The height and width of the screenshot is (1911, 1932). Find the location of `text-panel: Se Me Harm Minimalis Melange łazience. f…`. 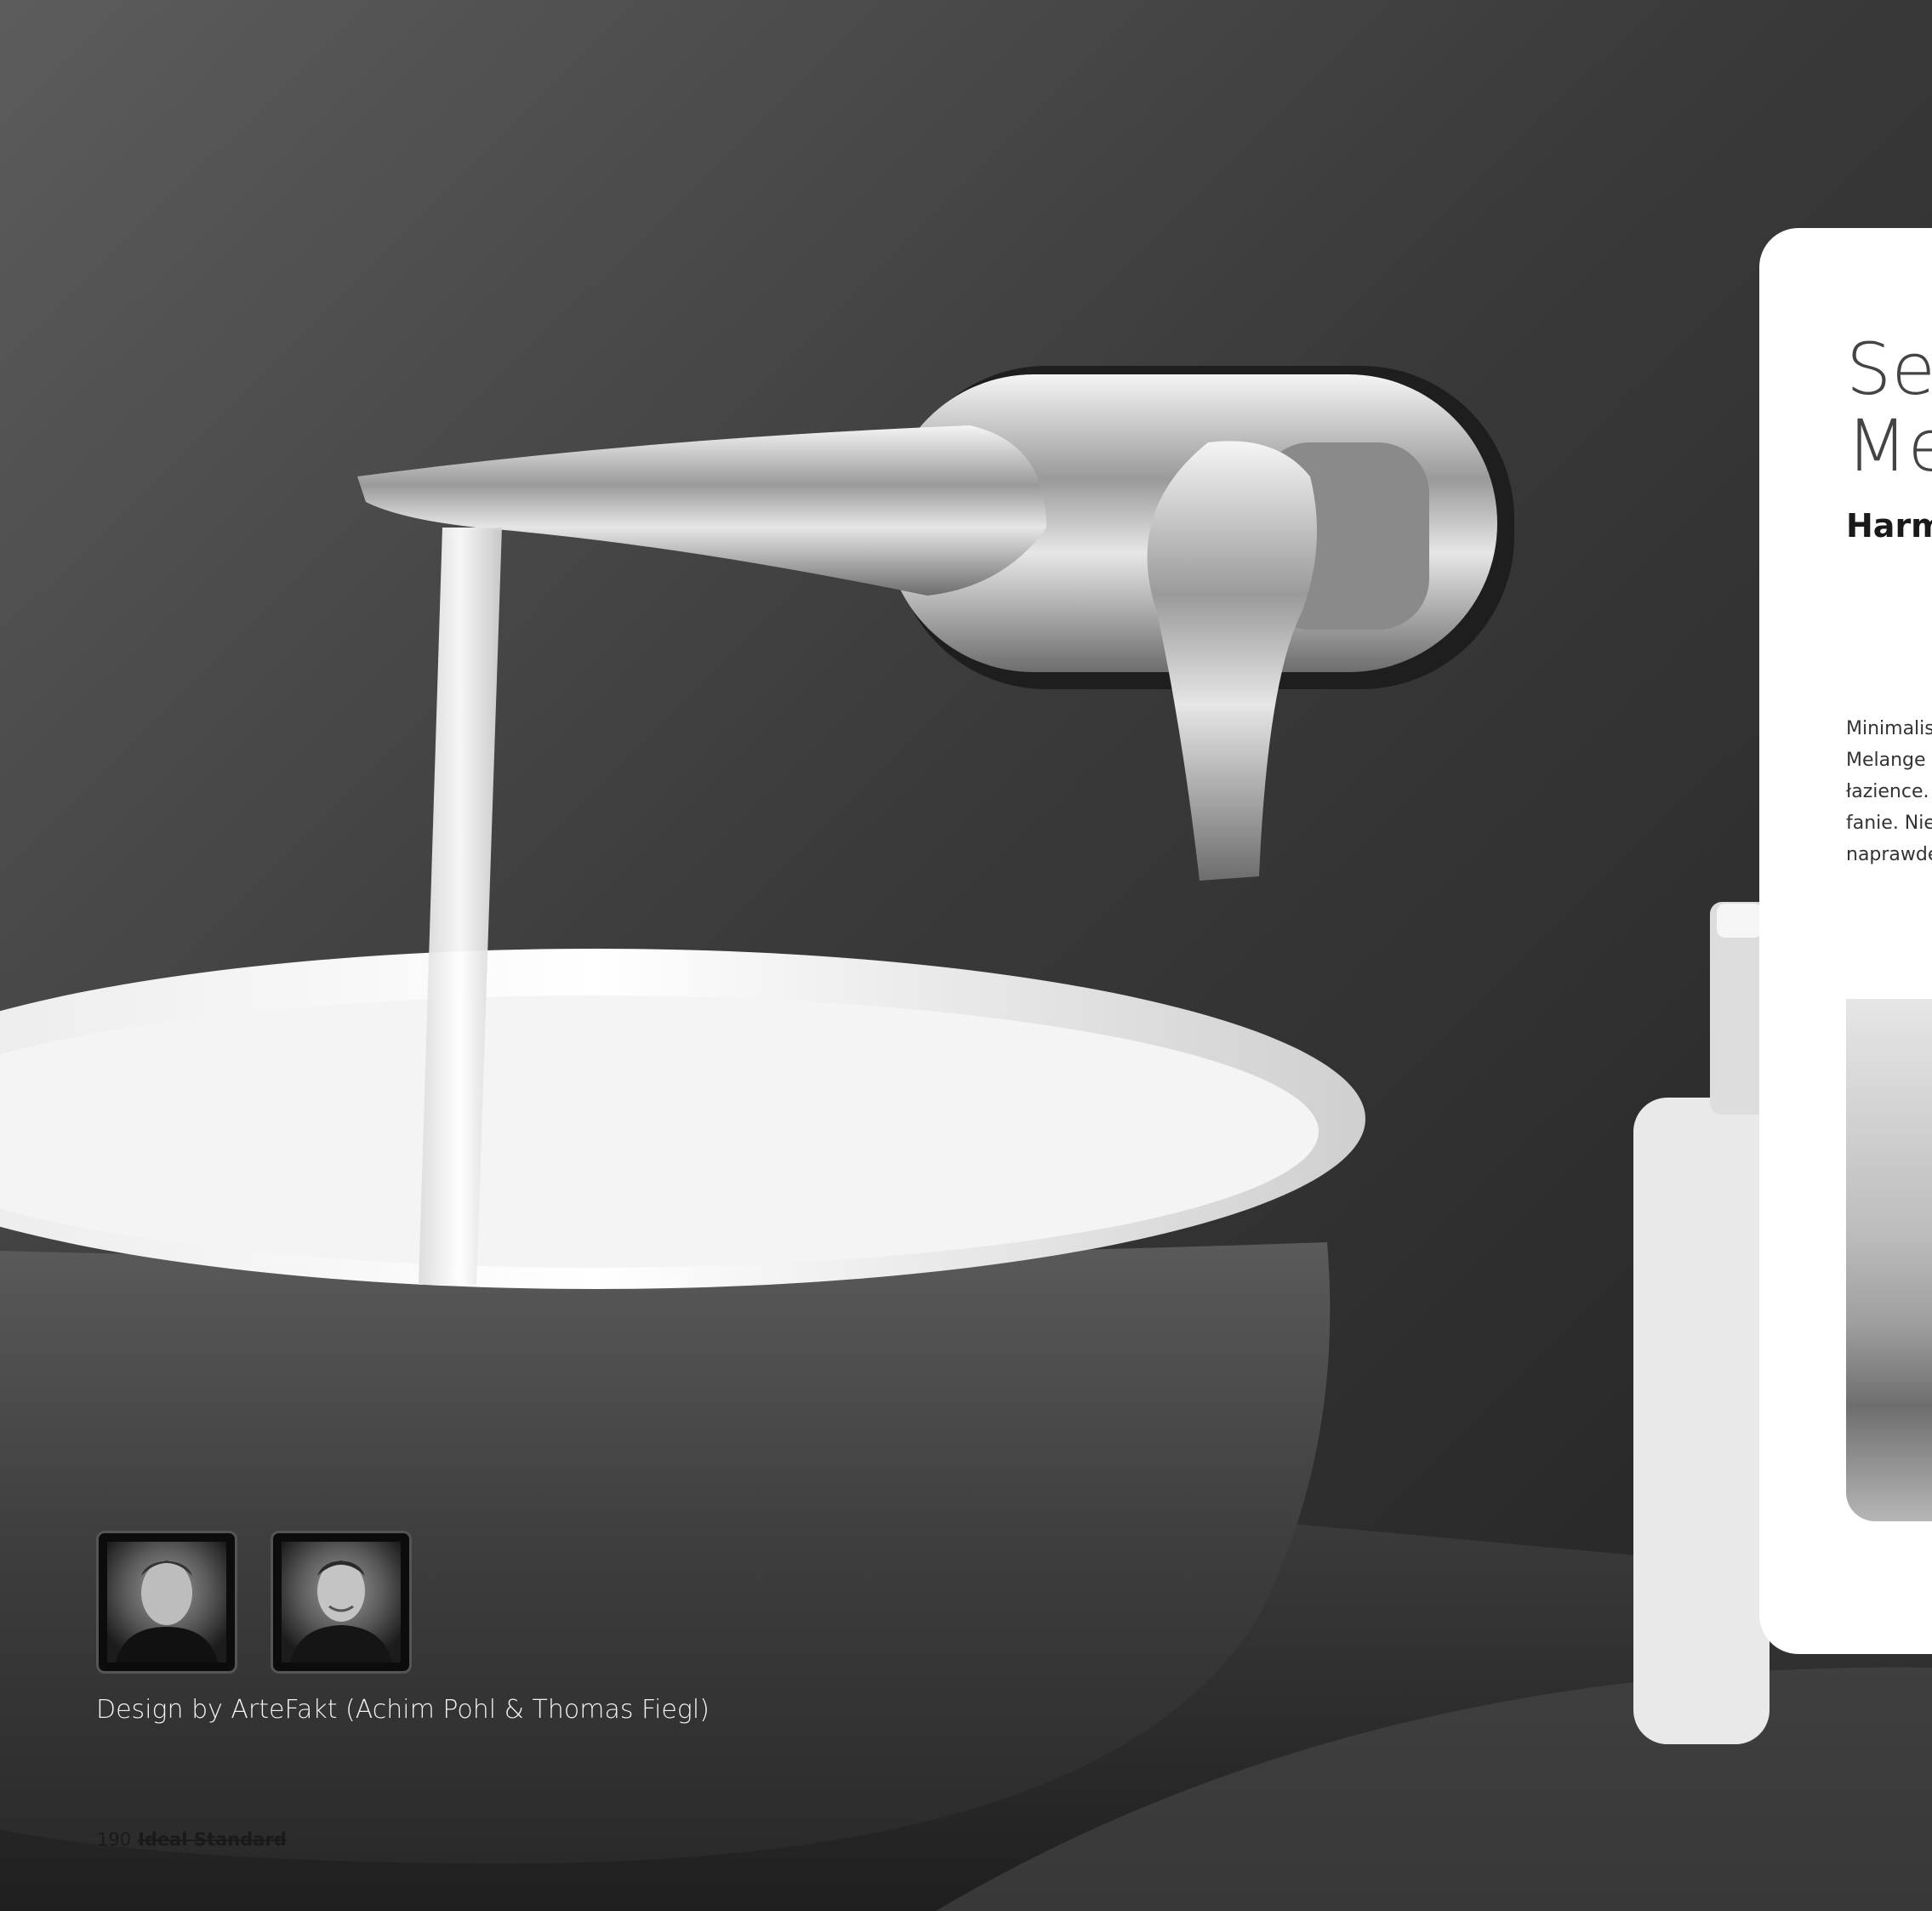

text-panel: Se Me Harm Minimalis Melange łazience. f… is located at coordinates (1846, 941).